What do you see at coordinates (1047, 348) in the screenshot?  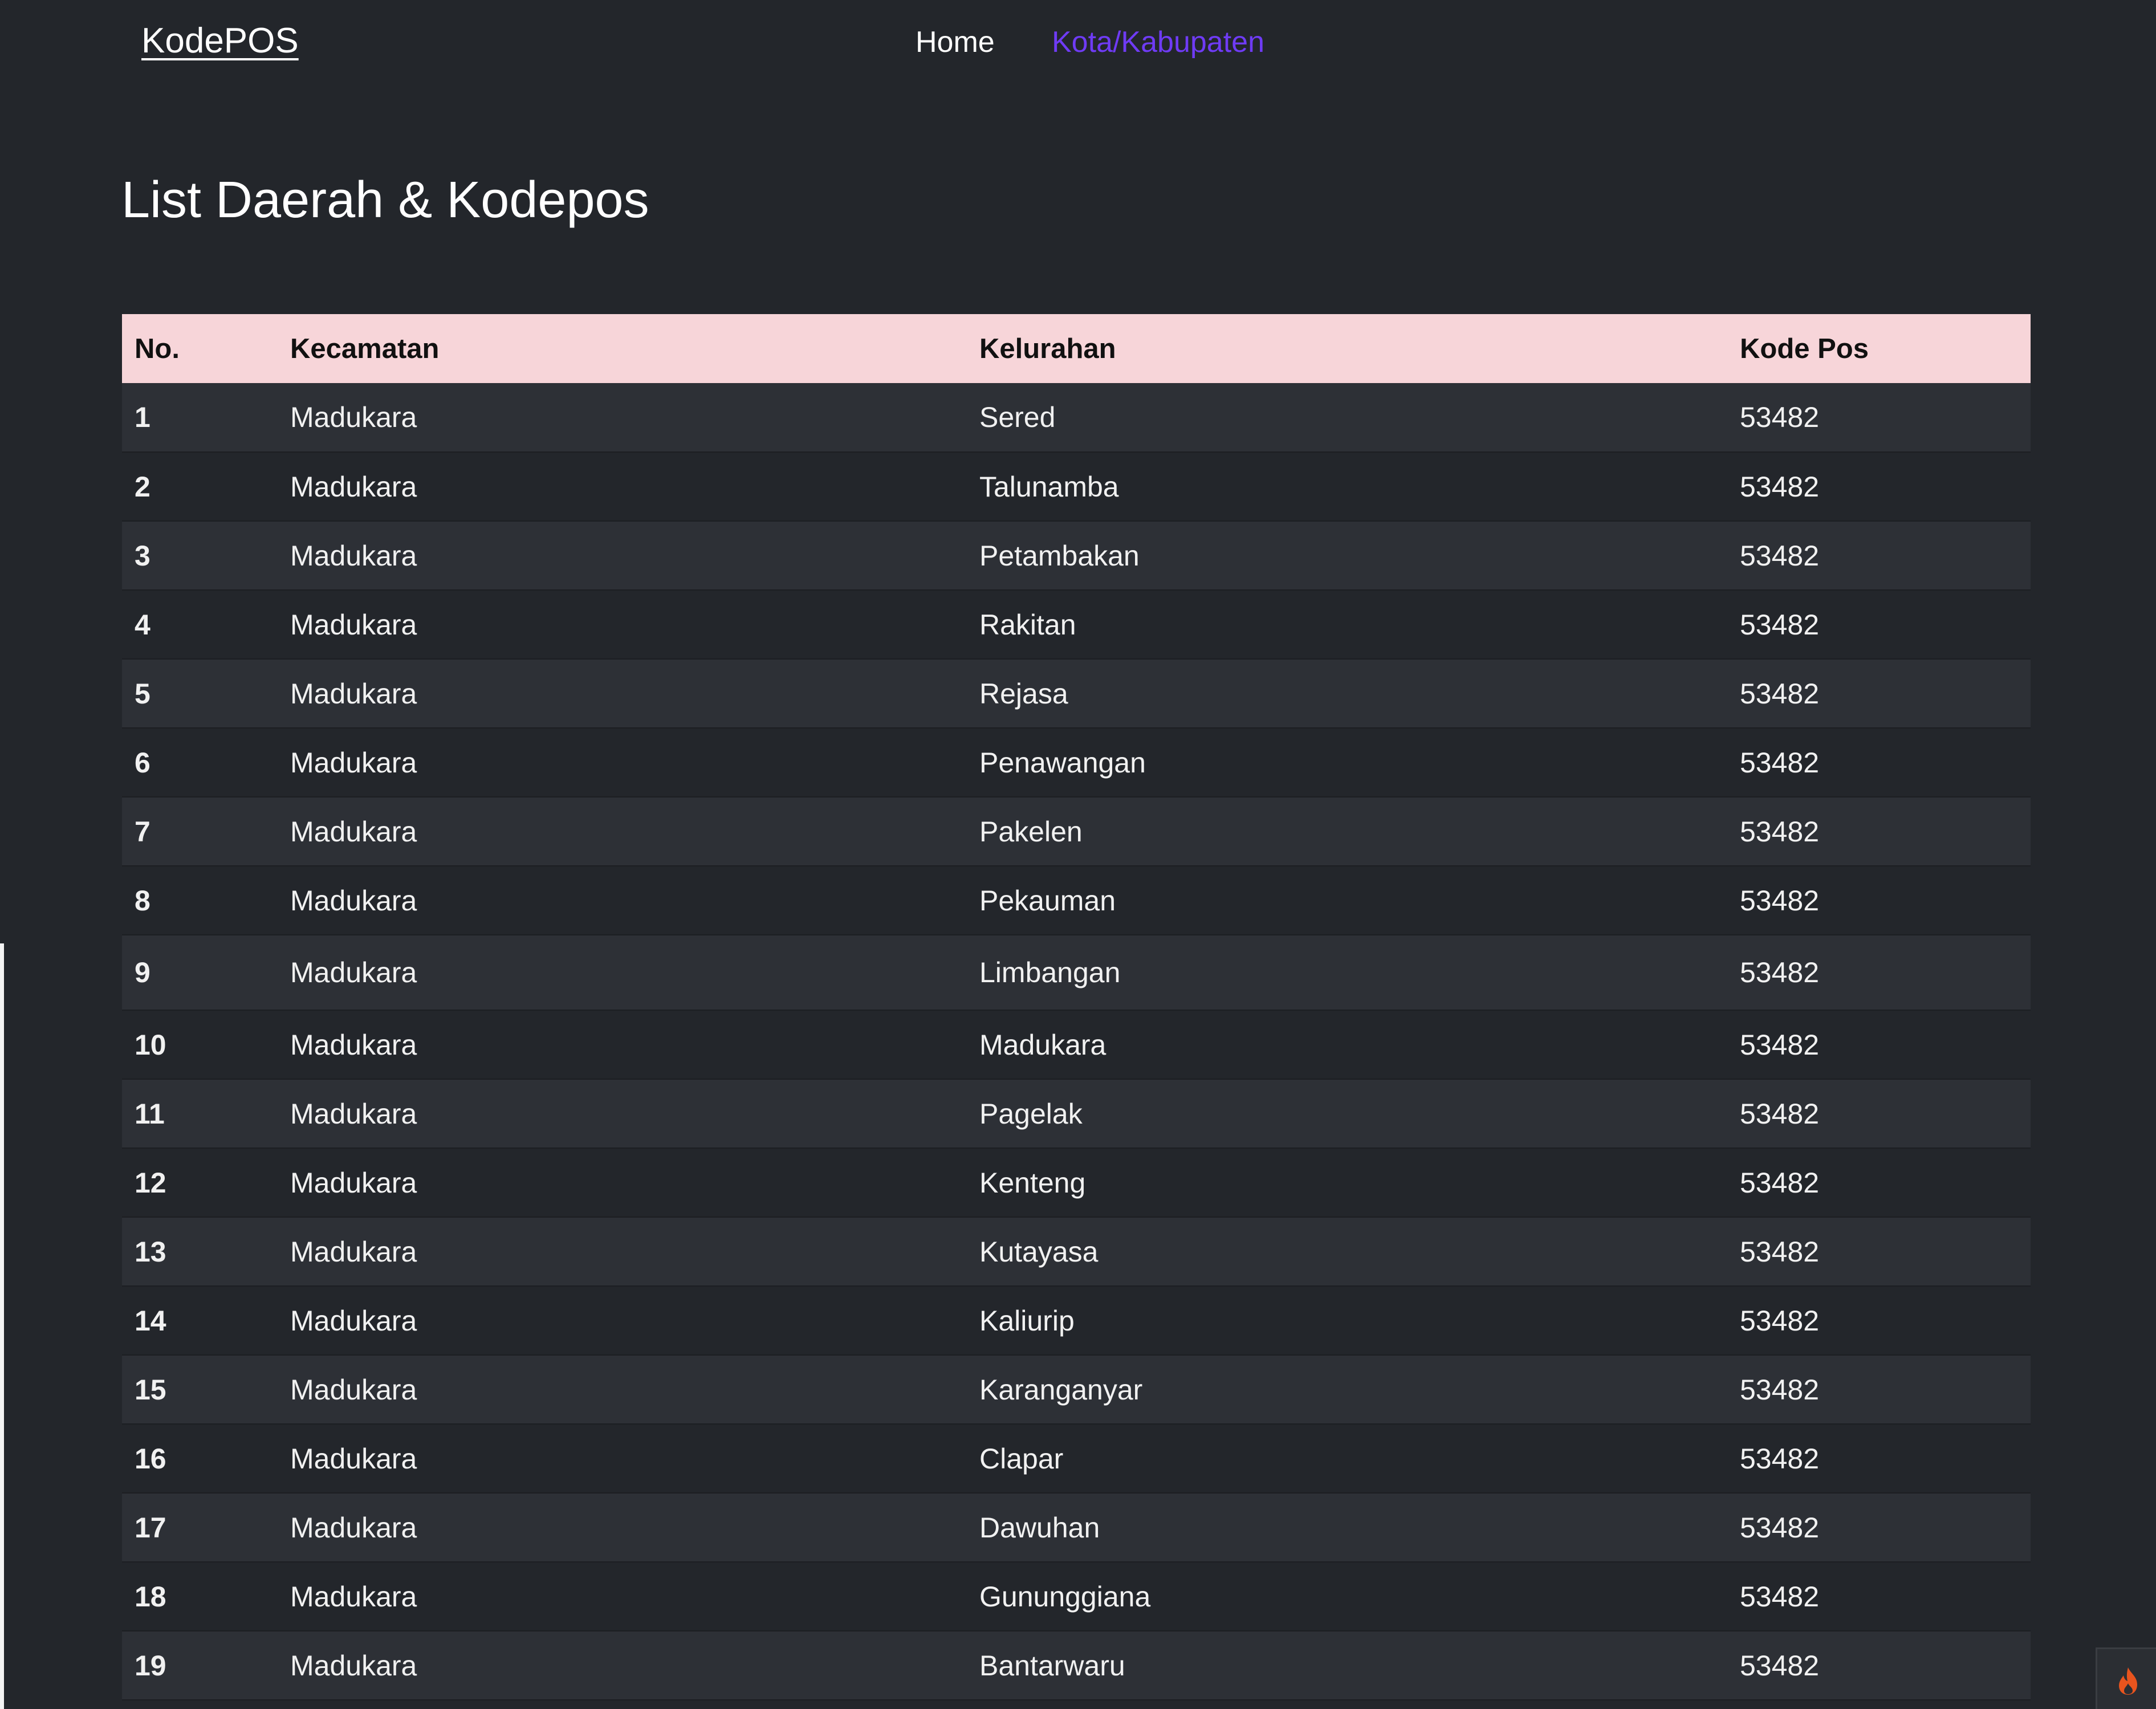 I see `header-kelurahan: Kelurahan` at bounding box center [1047, 348].